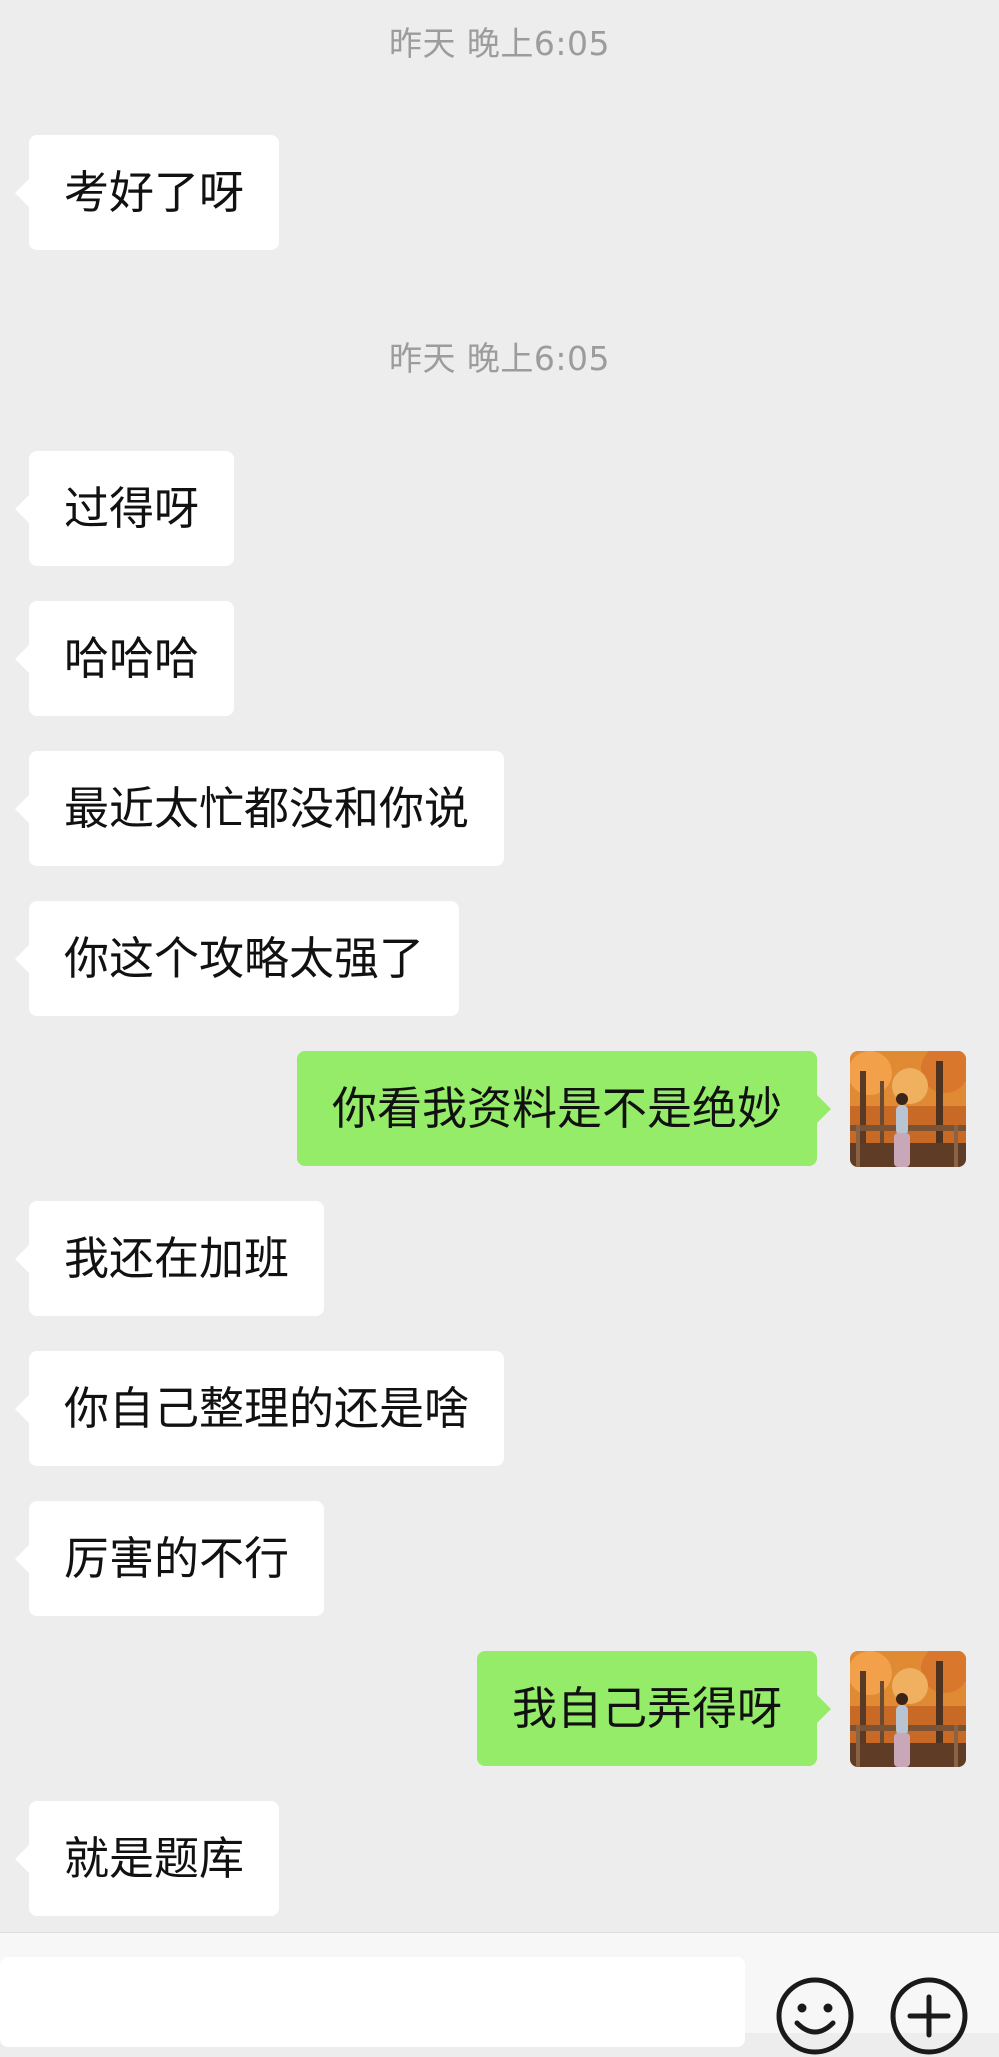  Describe the element at coordinates (147, 1858) in the screenshot. I see `incoming-message-bubble: 就是题库` at that location.